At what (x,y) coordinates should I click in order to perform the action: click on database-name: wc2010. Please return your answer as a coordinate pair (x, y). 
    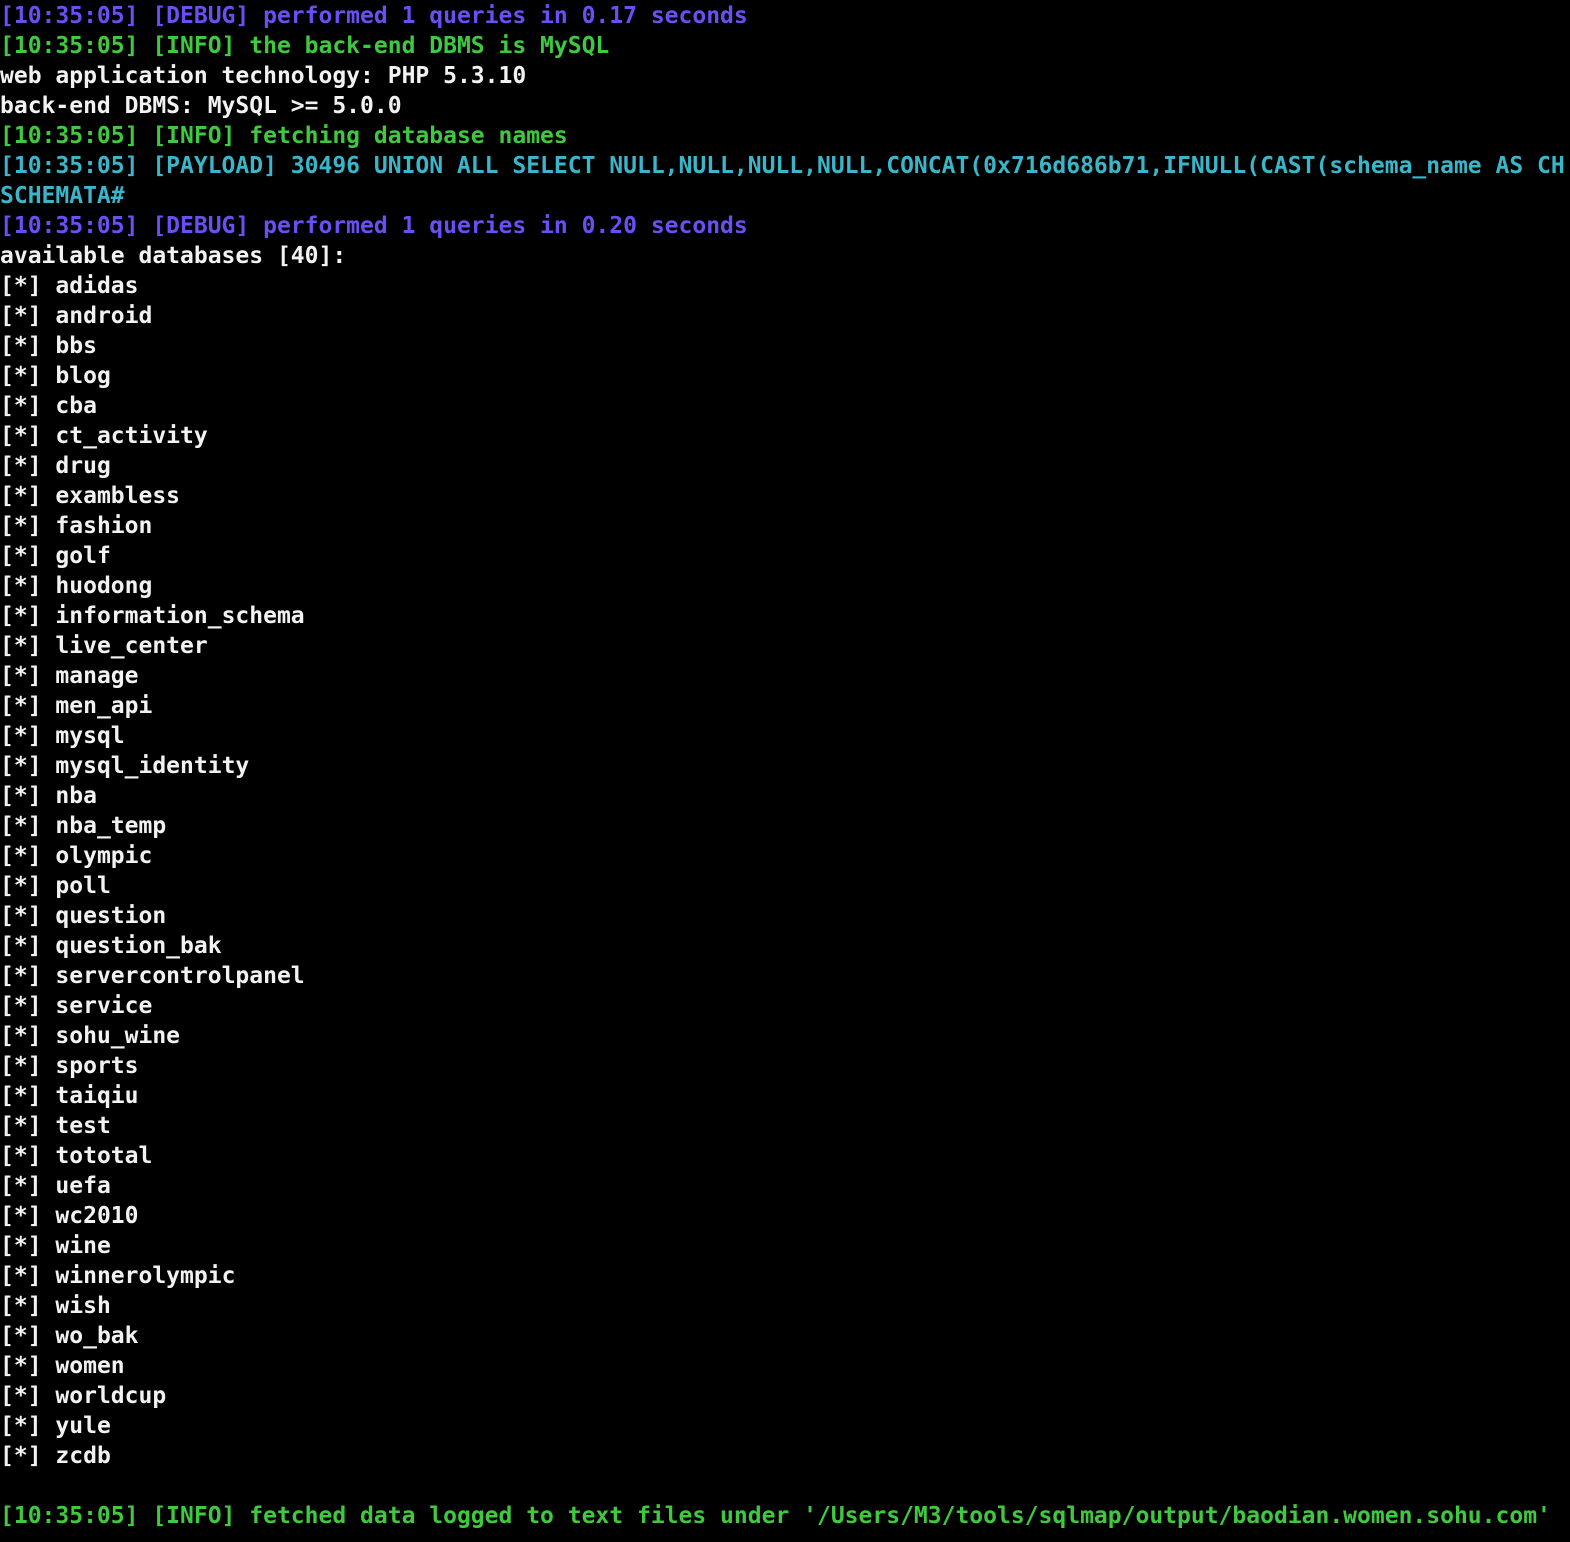
    Looking at the image, I should click on (97, 1216).